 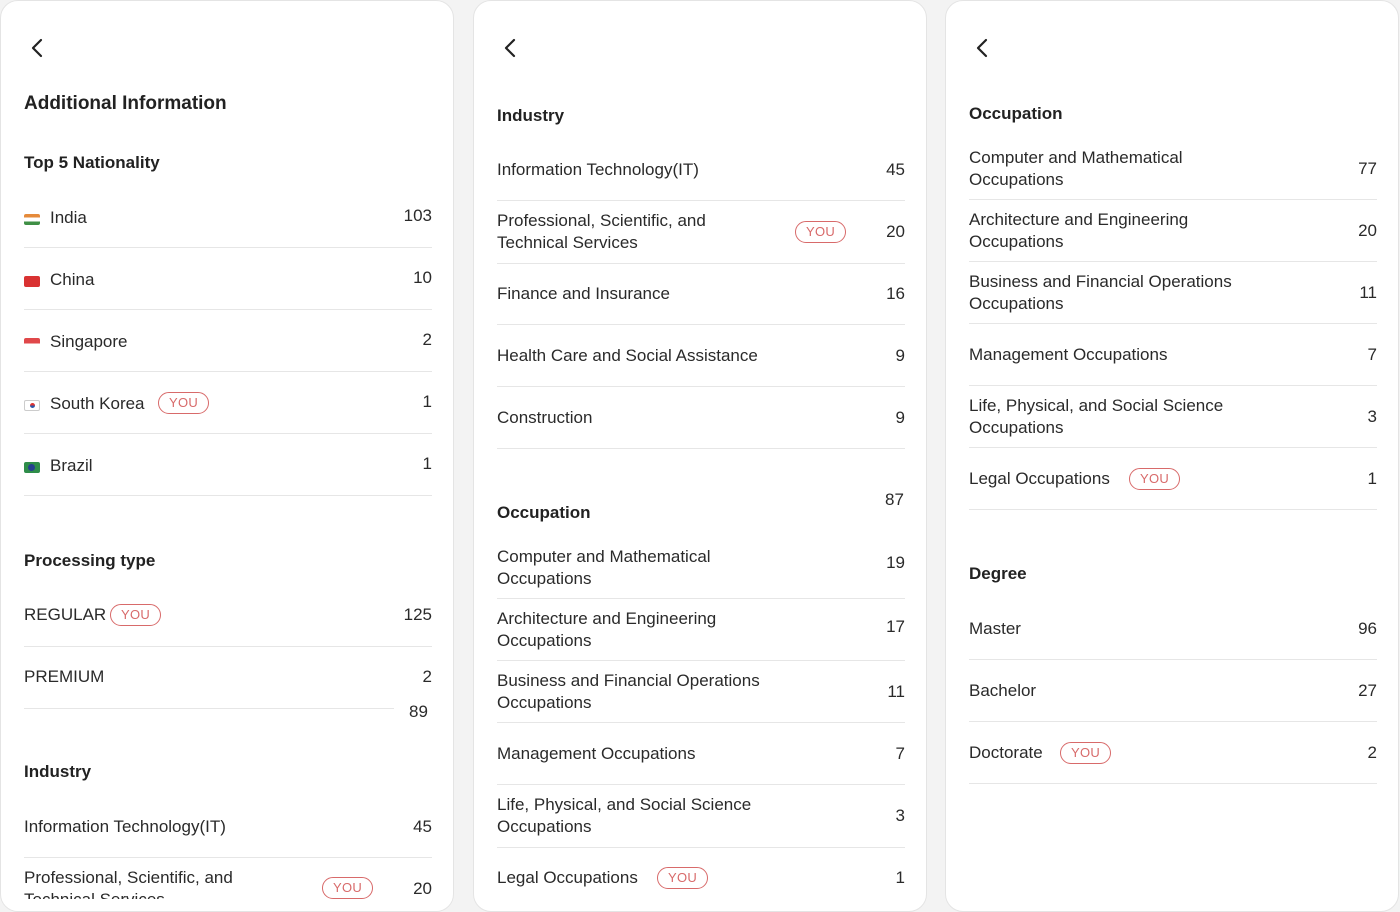 I want to click on industry-count: 45, so click(x=422, y=826).